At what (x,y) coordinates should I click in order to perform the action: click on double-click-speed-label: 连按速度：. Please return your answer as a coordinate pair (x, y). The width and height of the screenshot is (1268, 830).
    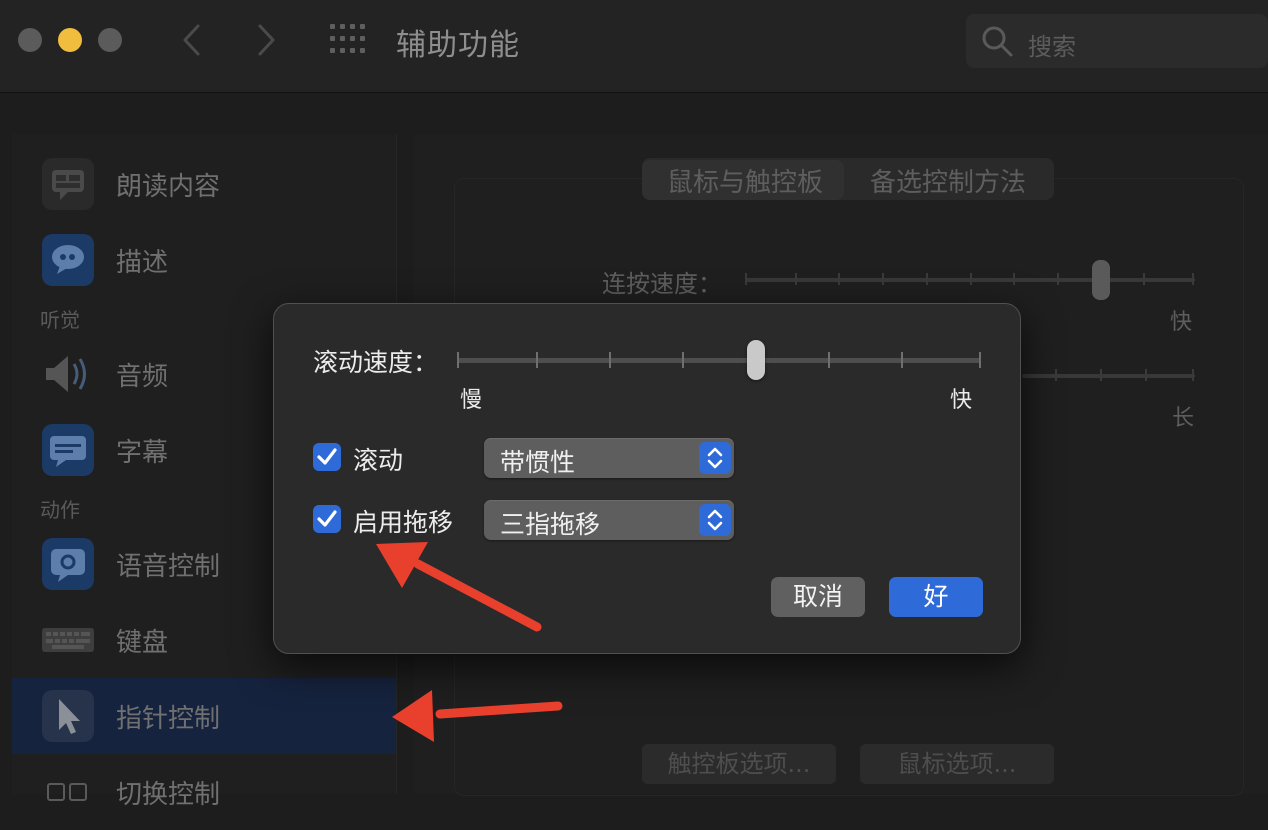
    Looking at the image, I should click on (662, 284).